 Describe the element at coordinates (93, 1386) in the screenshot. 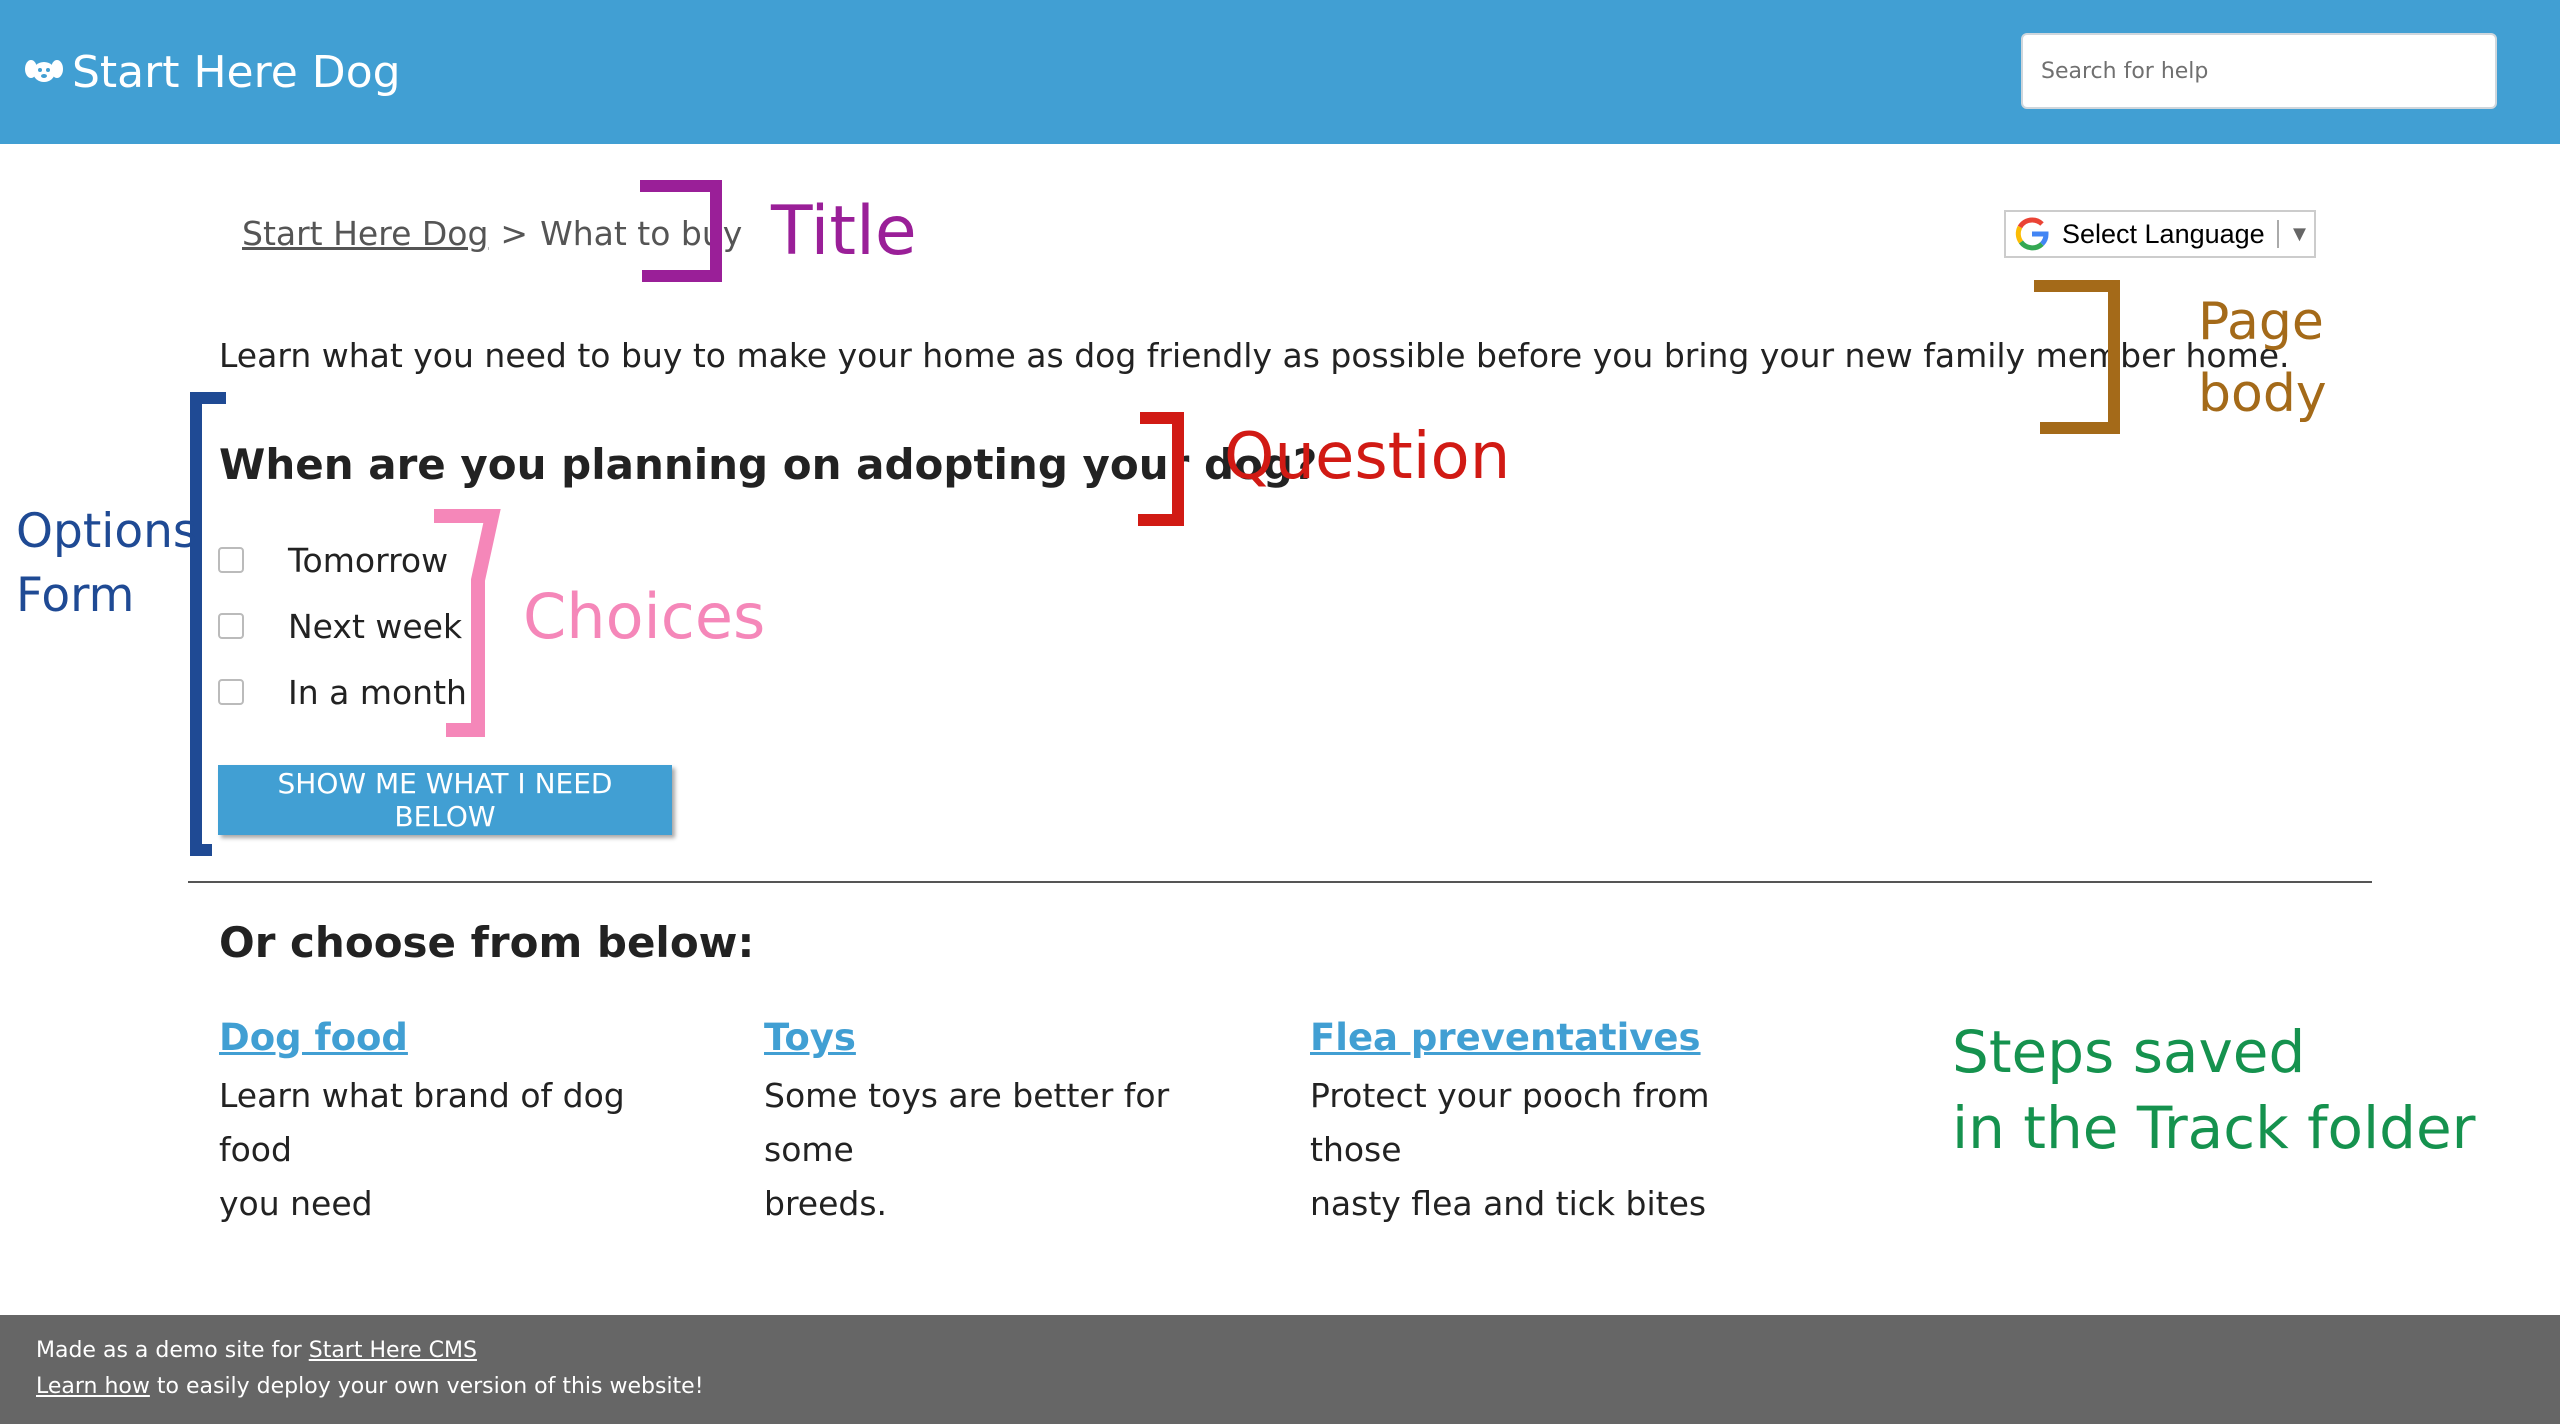

I see `learn-how-link: Learn how` at that location.